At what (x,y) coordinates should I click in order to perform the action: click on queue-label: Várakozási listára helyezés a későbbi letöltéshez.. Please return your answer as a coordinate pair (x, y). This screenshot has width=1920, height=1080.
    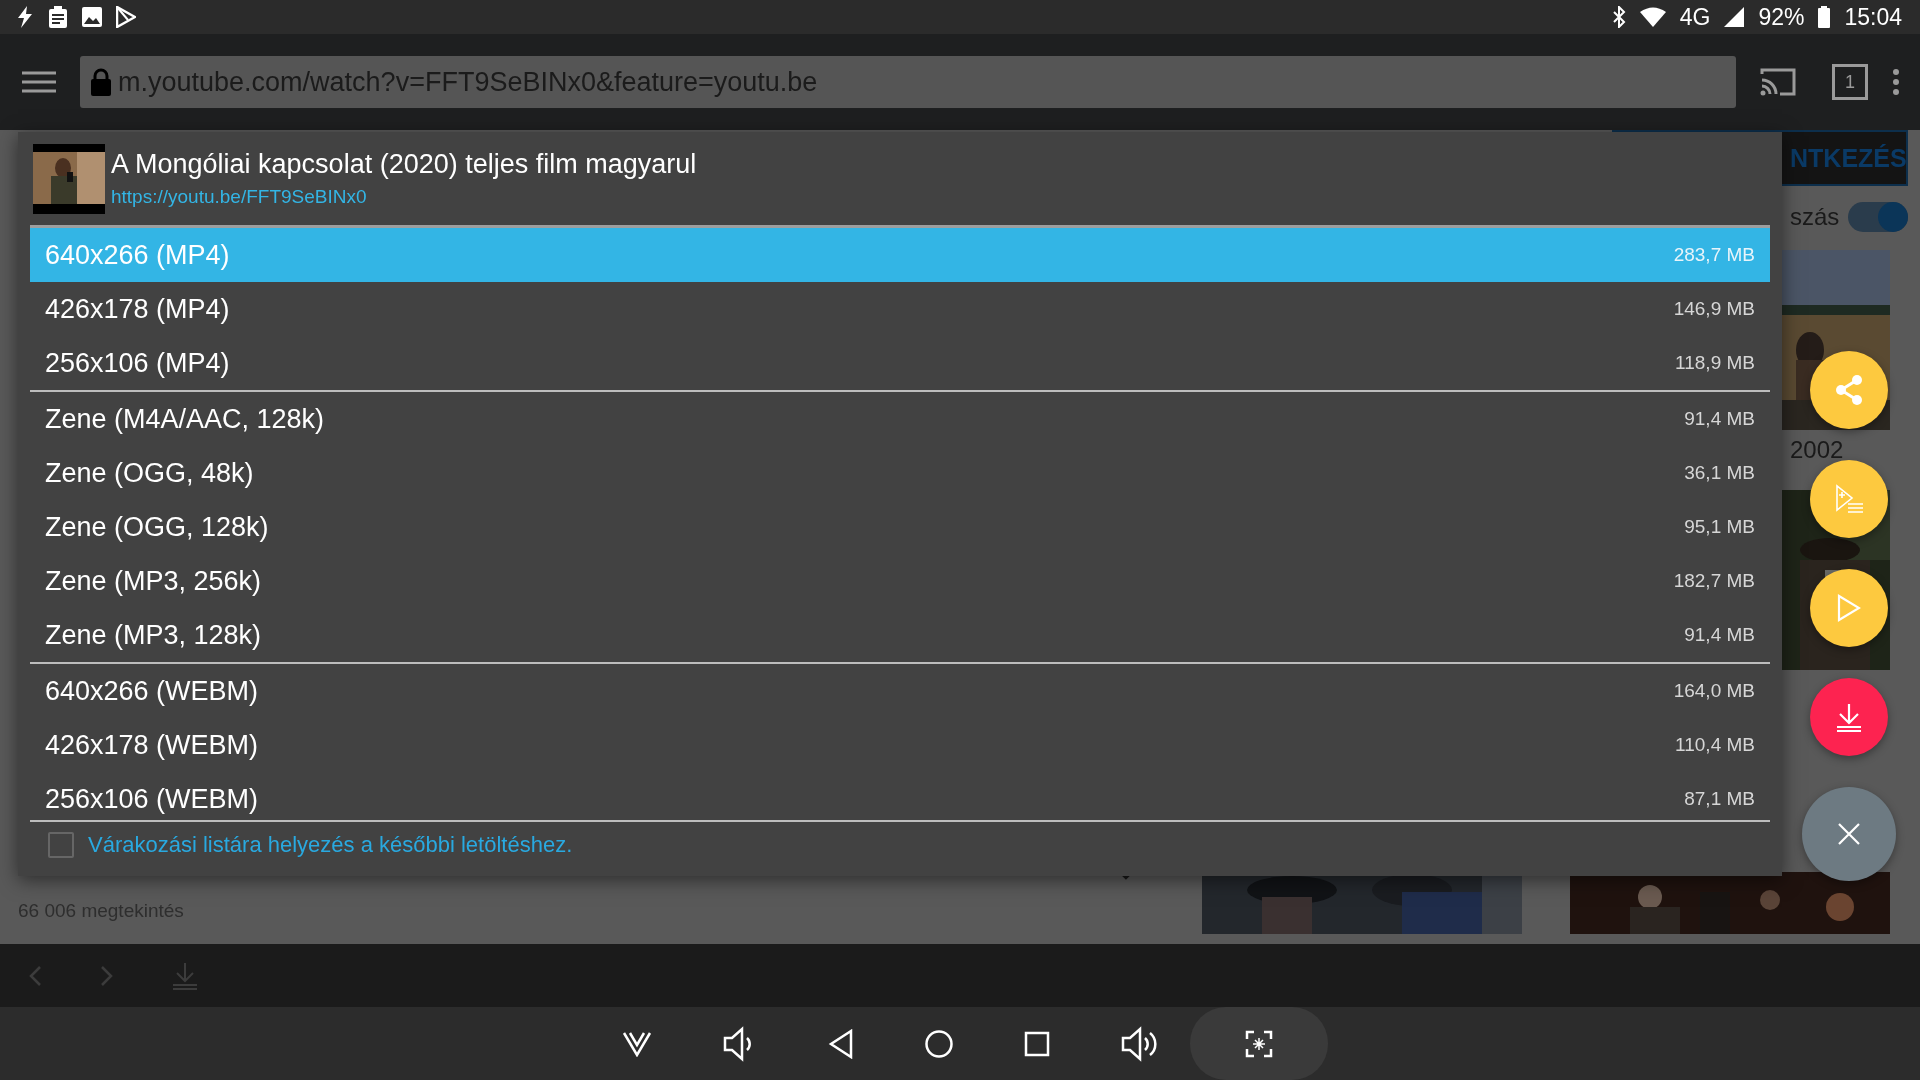
    Looking at the image, I should click on (330, 845).